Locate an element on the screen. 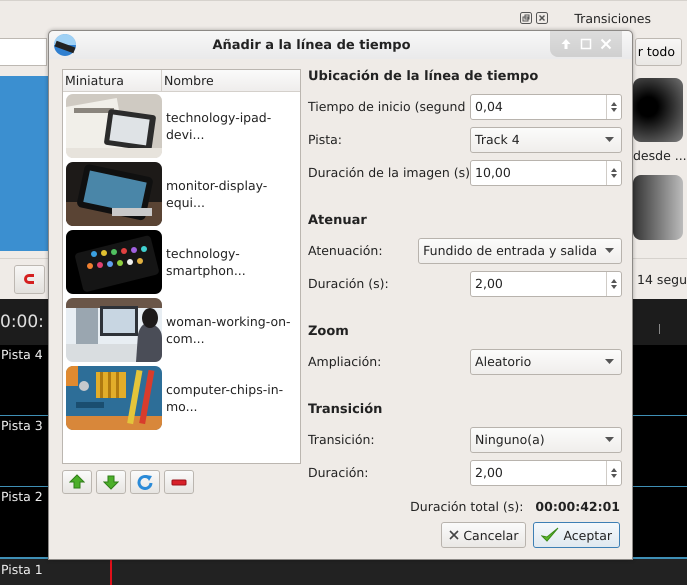 Image resolution: width=687 pixels, height=585 pixels. move-up-button is located at coordinates (77, 482).